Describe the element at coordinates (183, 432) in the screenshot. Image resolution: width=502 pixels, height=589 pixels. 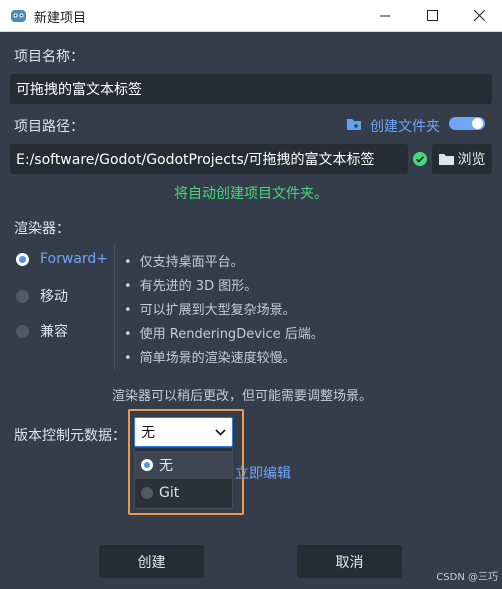
I see `vcs-select: 无` at that location.